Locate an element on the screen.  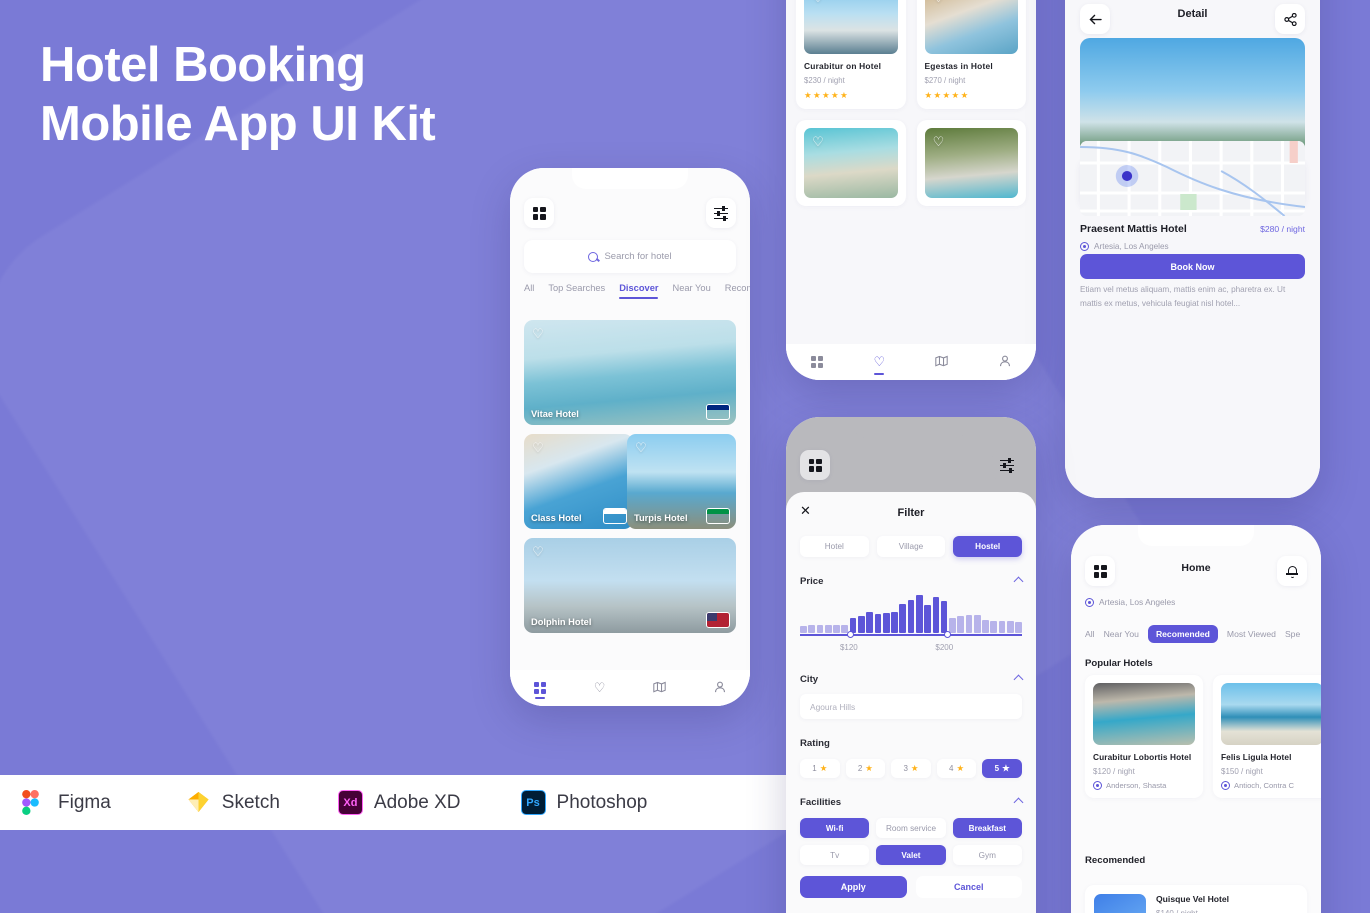
chip-hostel: Hostel is located at coordinates (988, 546).